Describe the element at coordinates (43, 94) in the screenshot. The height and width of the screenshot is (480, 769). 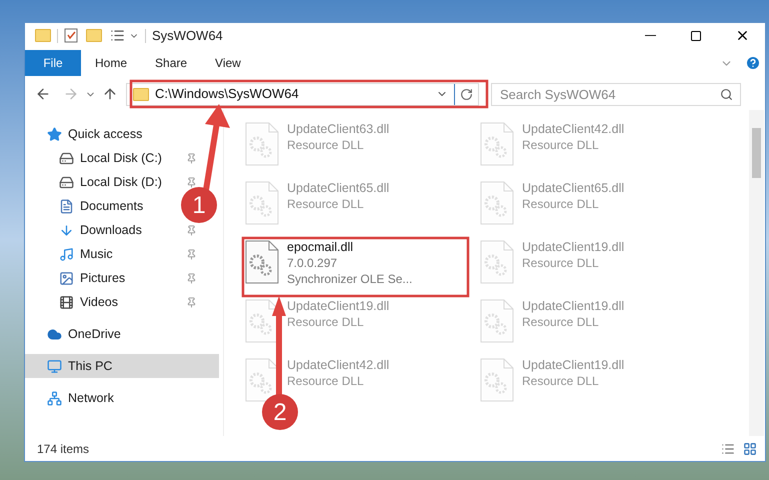
I see `back-icon` at that location.